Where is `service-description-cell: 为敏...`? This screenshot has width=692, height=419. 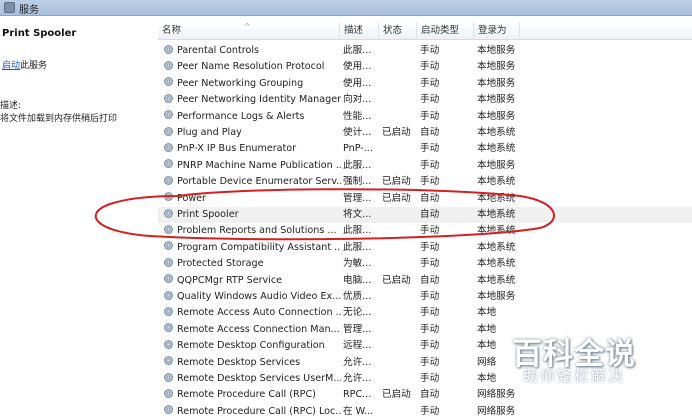 service-description-cell: 为敏... is located at coordinates (357, 264).